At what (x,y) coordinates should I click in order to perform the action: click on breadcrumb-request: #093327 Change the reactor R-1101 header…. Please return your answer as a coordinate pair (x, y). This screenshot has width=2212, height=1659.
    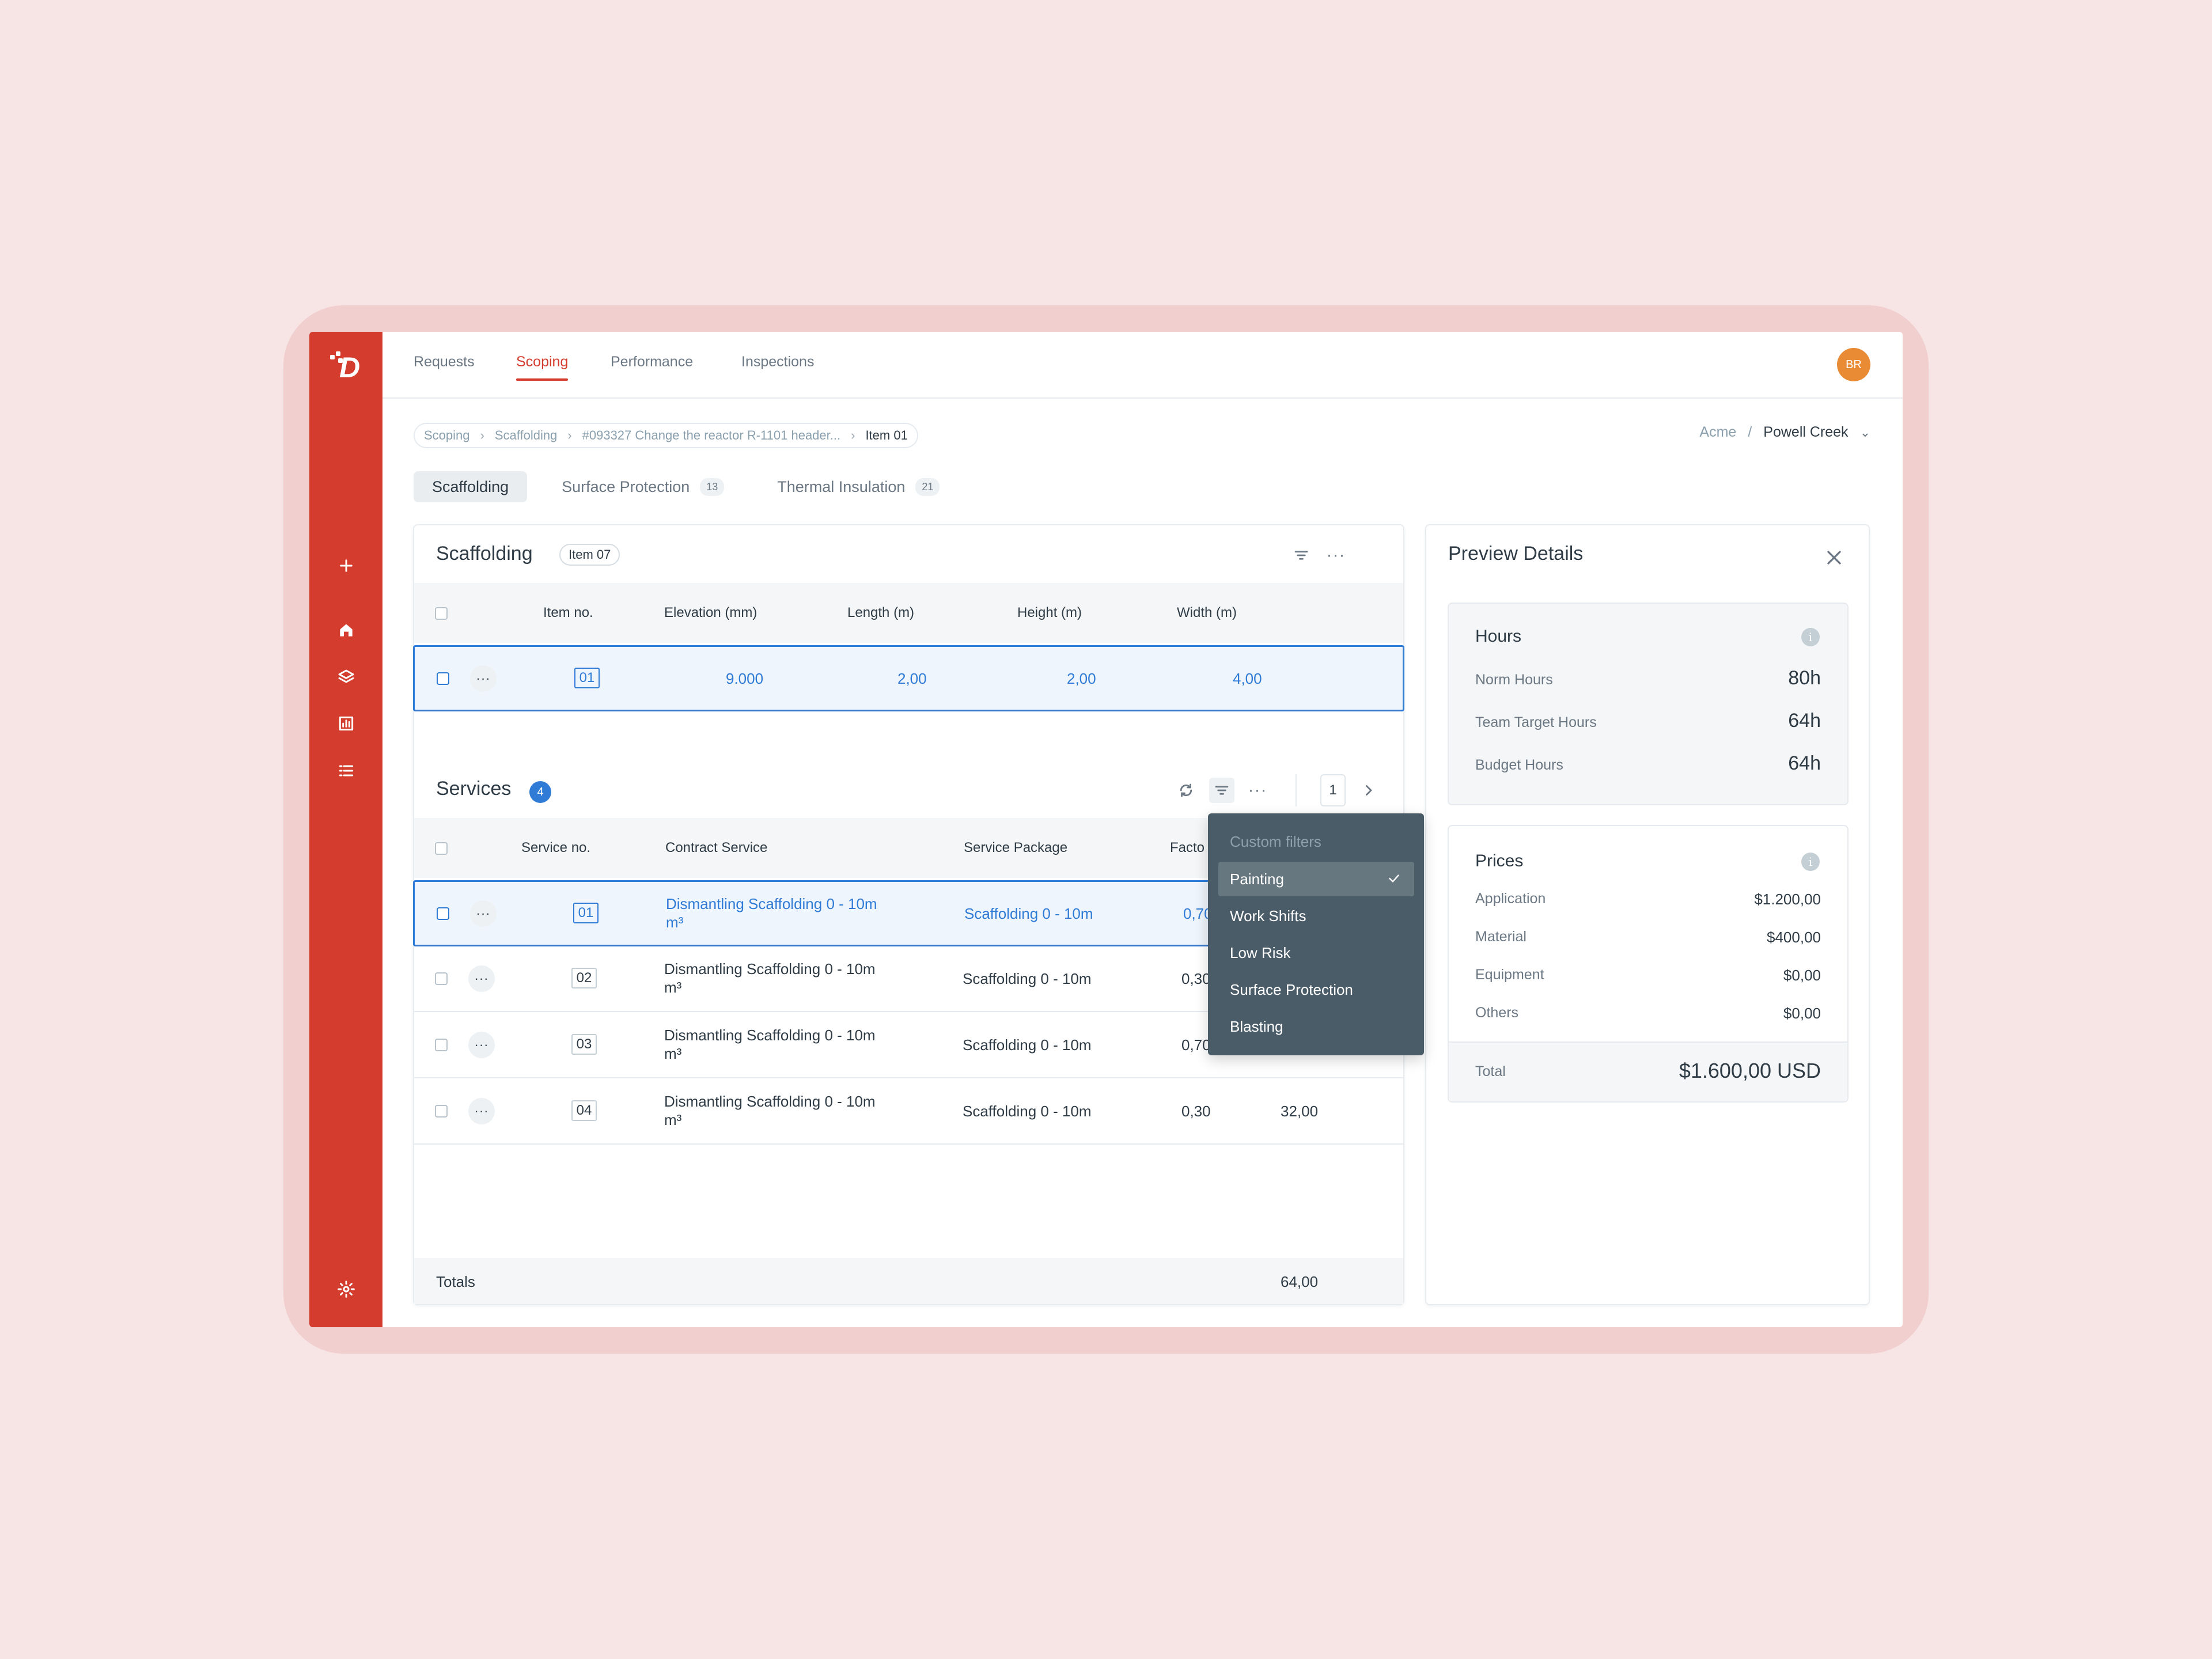
    Looking at the image, I should click on (711, 435).